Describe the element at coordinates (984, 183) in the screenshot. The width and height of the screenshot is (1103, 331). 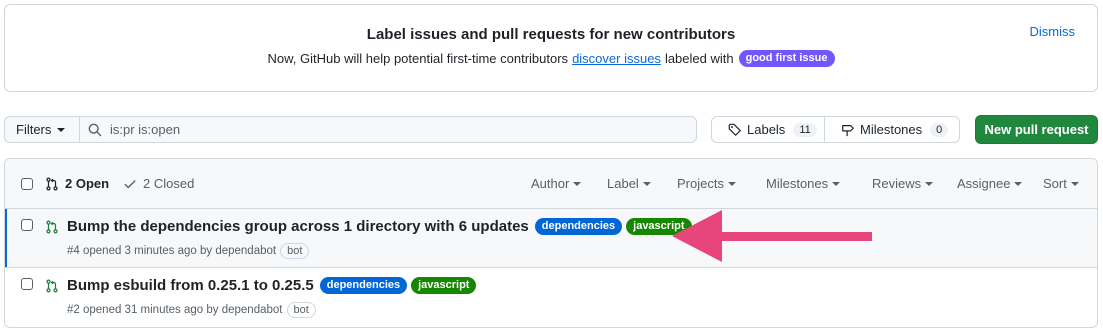
I see `assignee-menu-label: Assignee` at that location.